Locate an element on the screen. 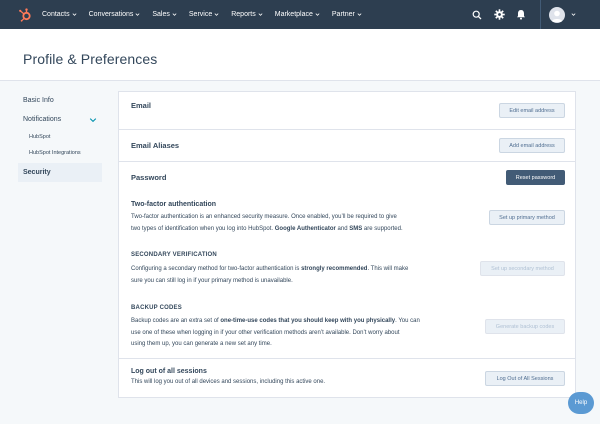 The image size is (600, 424). nav-divider is located at coordinates (540, 14).